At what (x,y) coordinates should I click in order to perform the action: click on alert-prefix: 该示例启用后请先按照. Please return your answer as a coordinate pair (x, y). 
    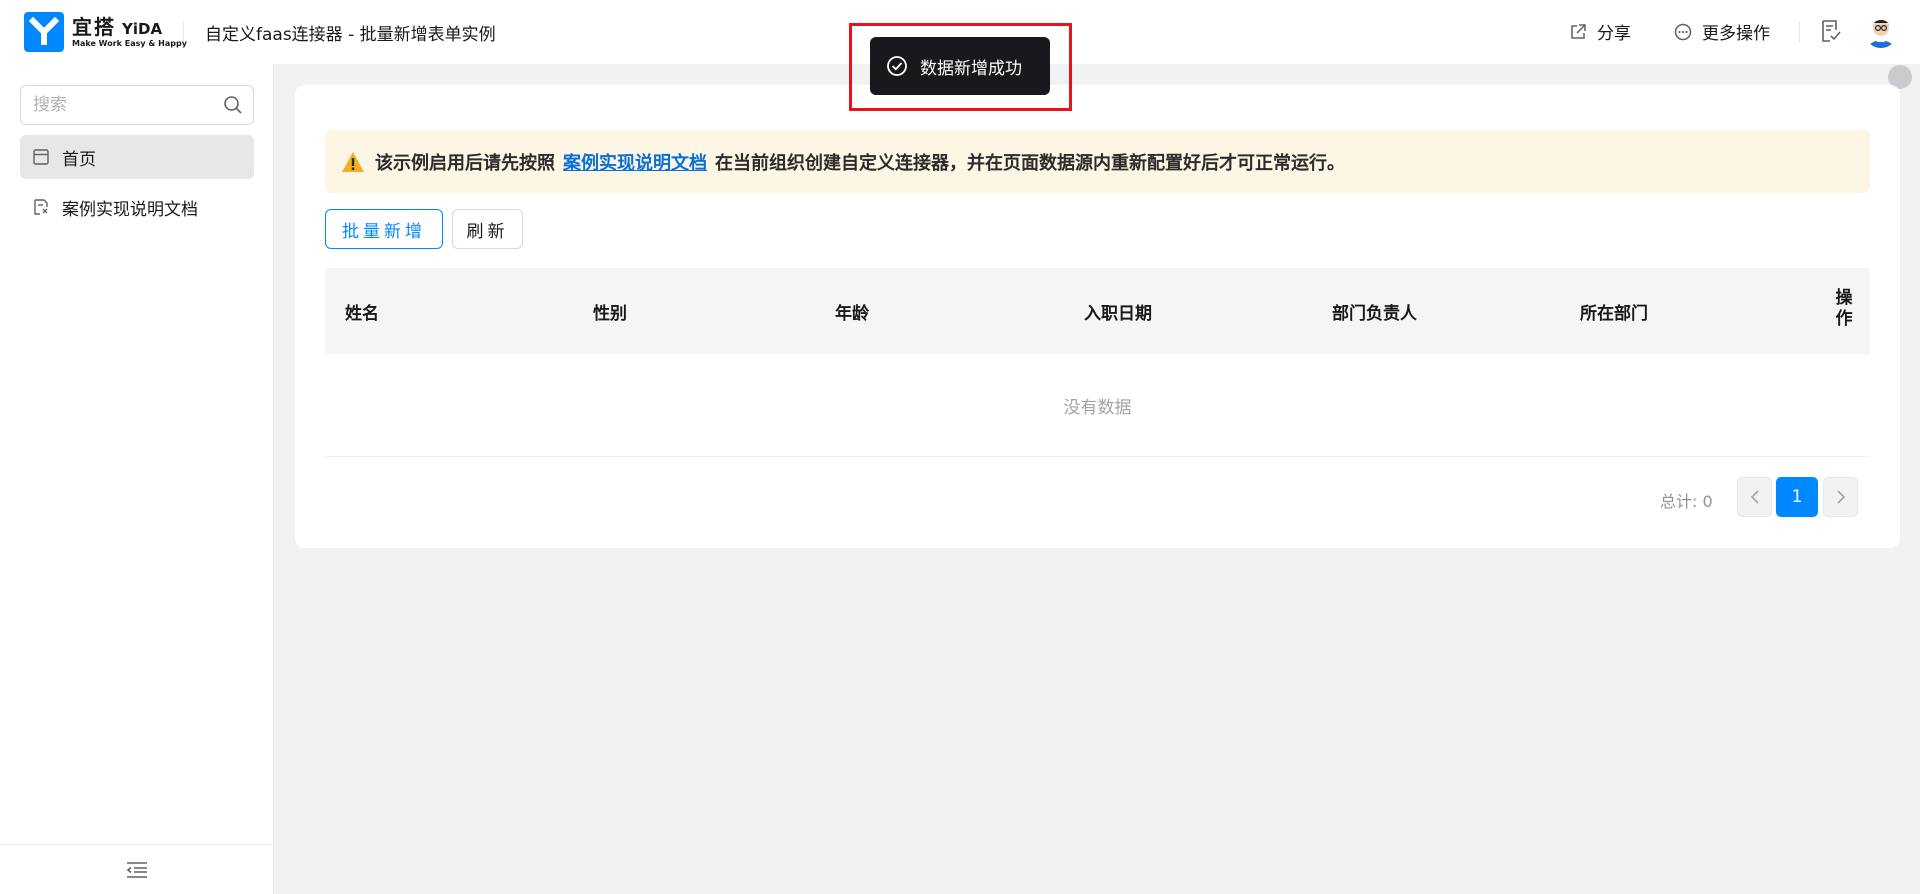
    Looking at the image, I should click on (465, 163).